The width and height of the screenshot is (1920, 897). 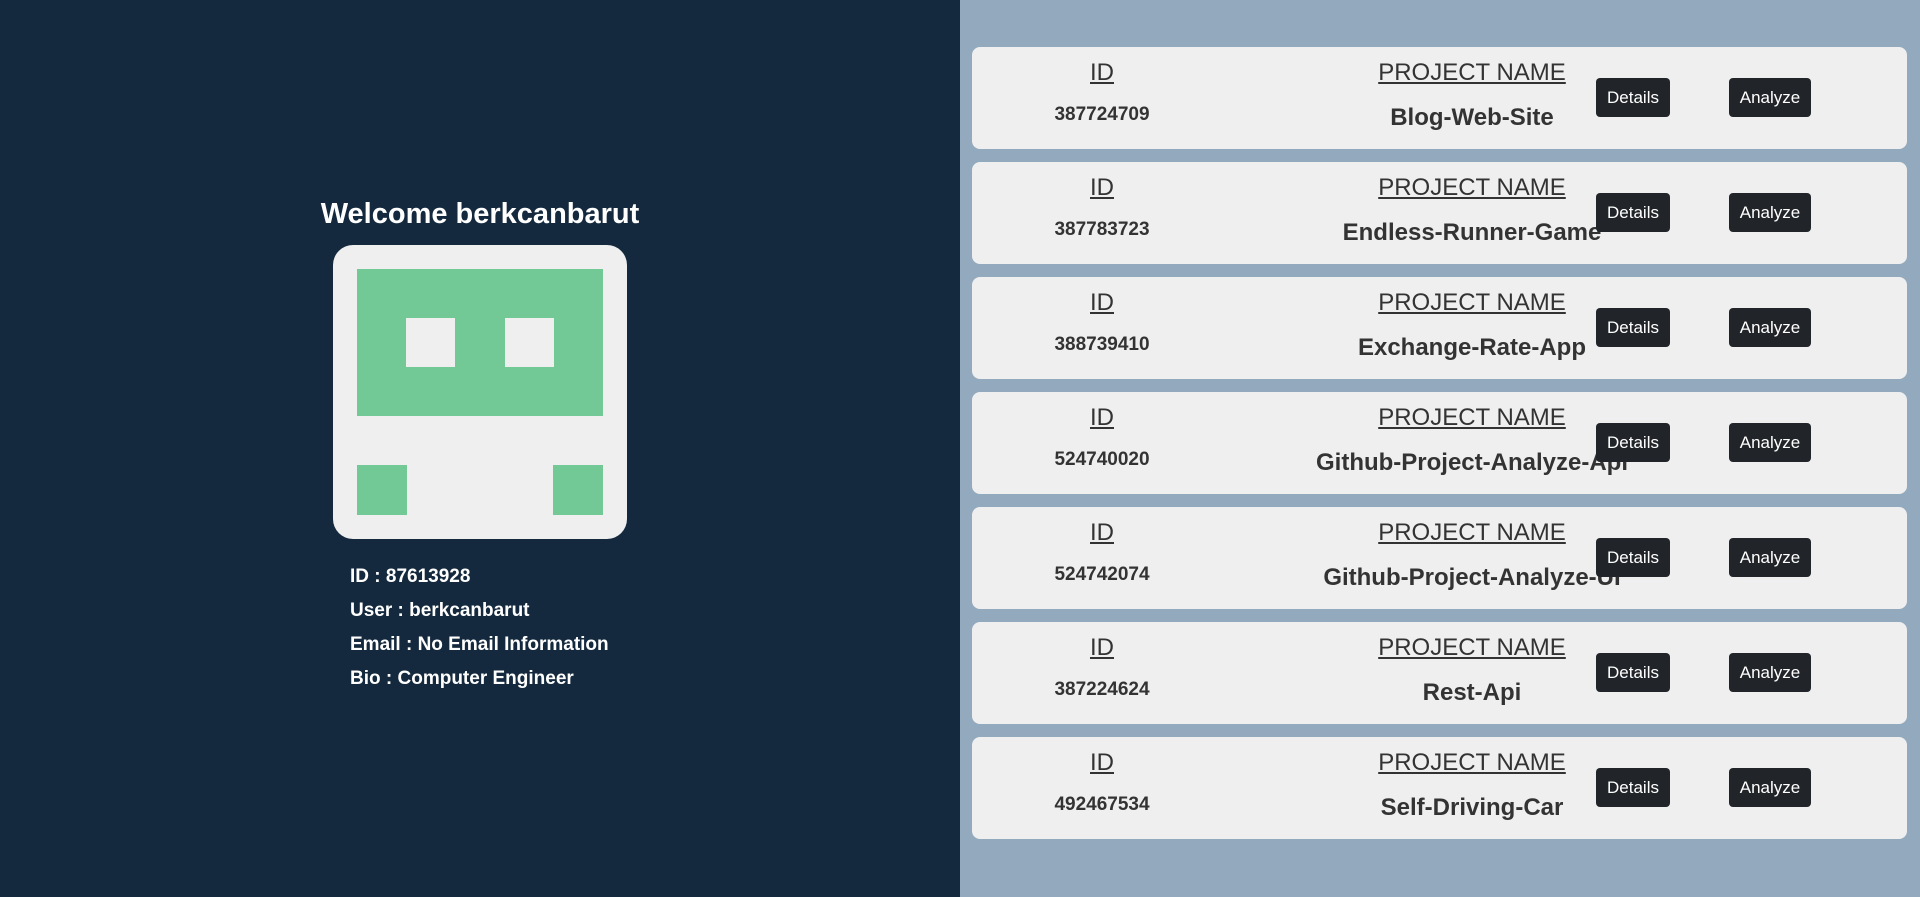 I want to click on avatar, so click(x=480, y=392).